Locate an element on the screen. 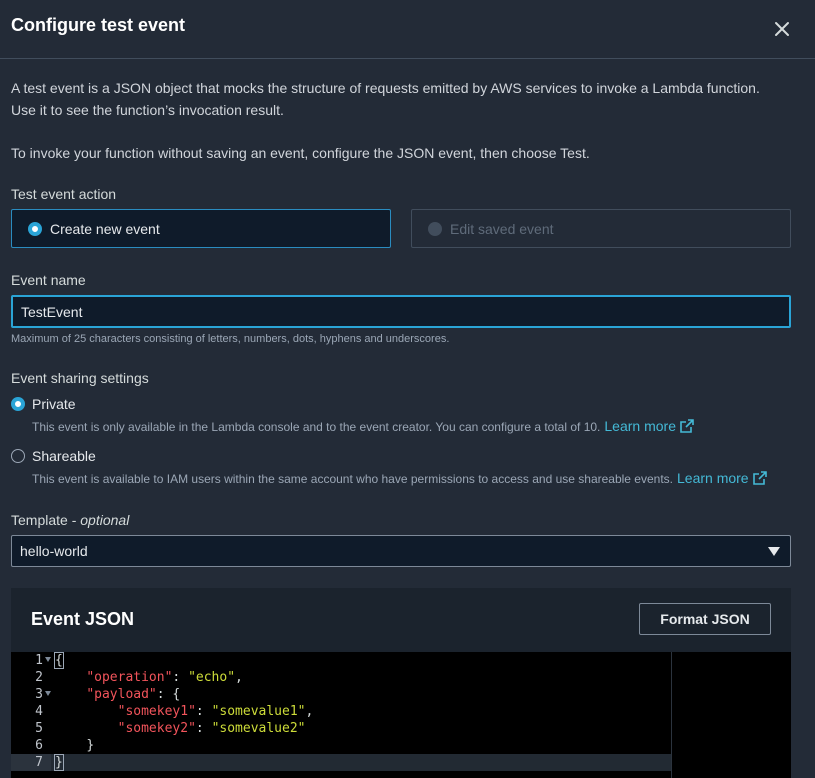  edit-saved-event-radio is located at coordinates (435, 229).